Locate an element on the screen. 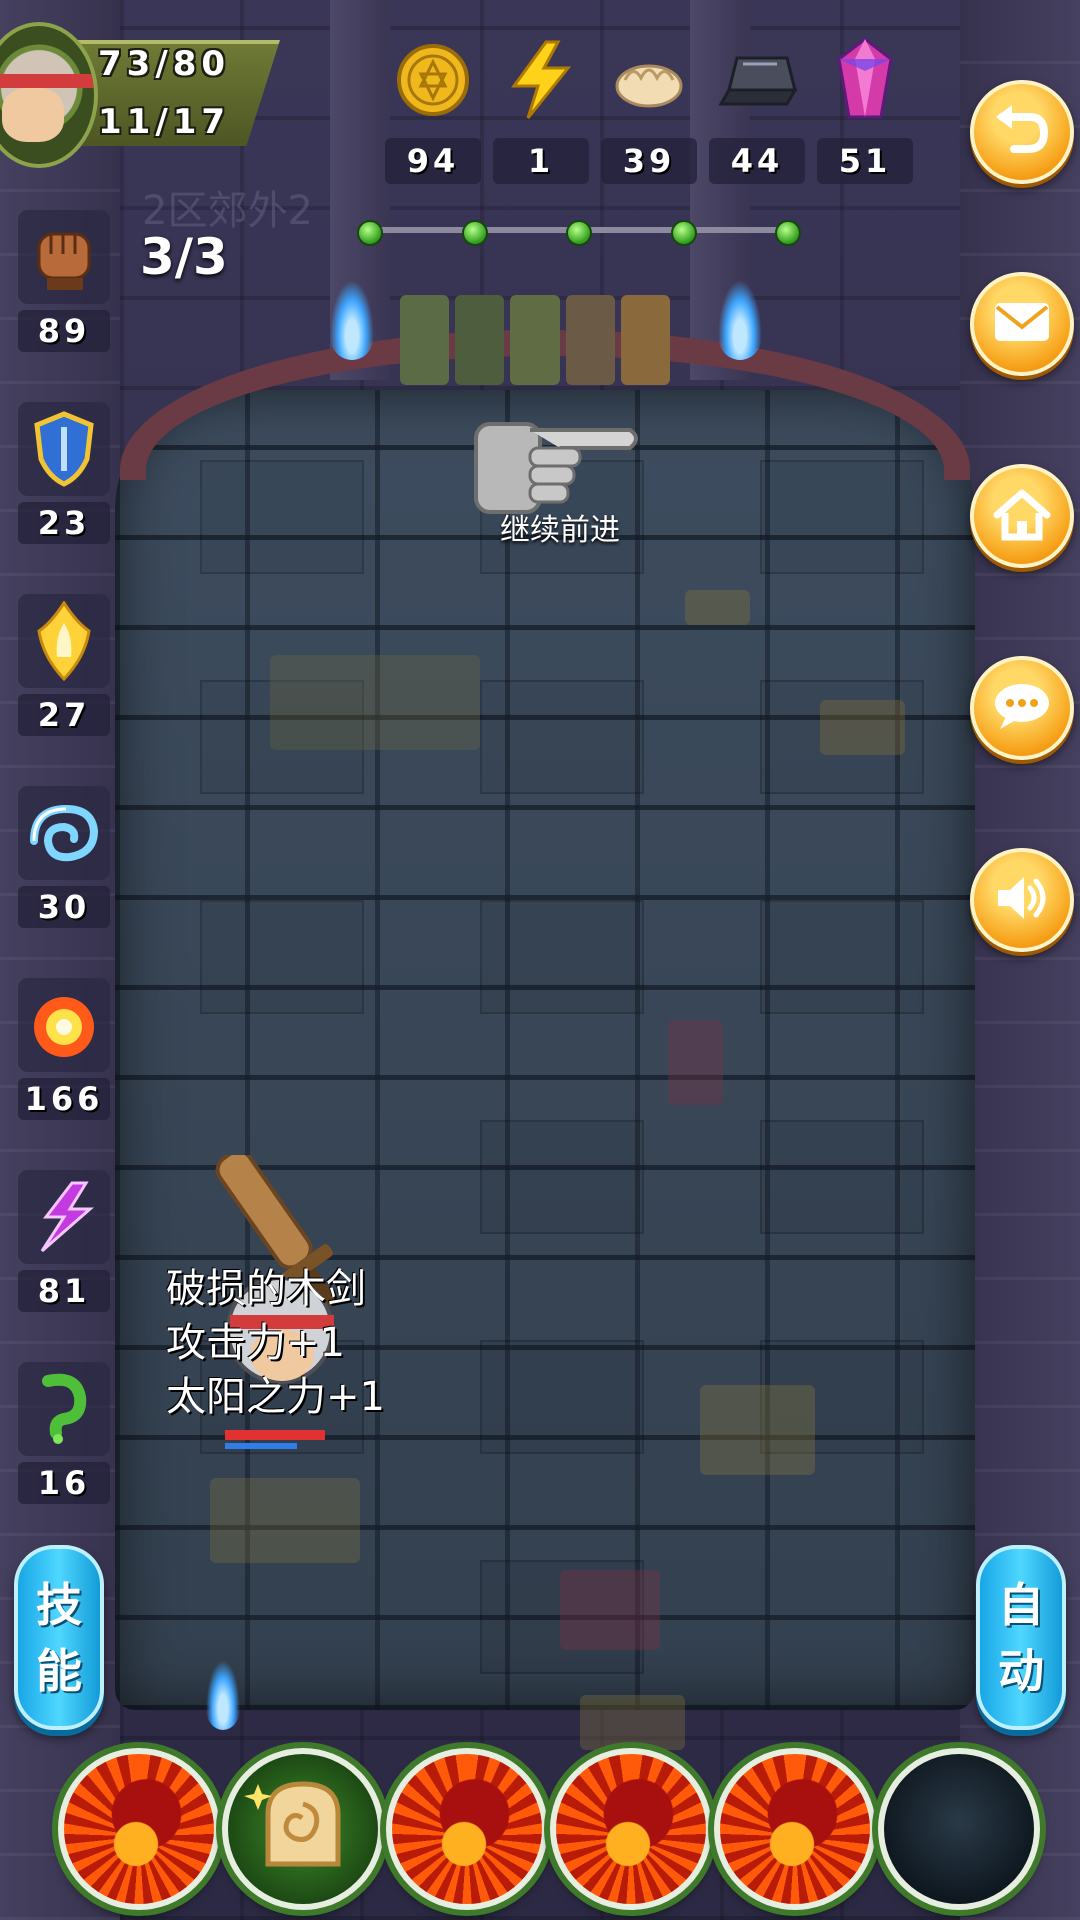  loot-sun-bonus: 太阳之力+1 is located at coordinates (275, 1397).